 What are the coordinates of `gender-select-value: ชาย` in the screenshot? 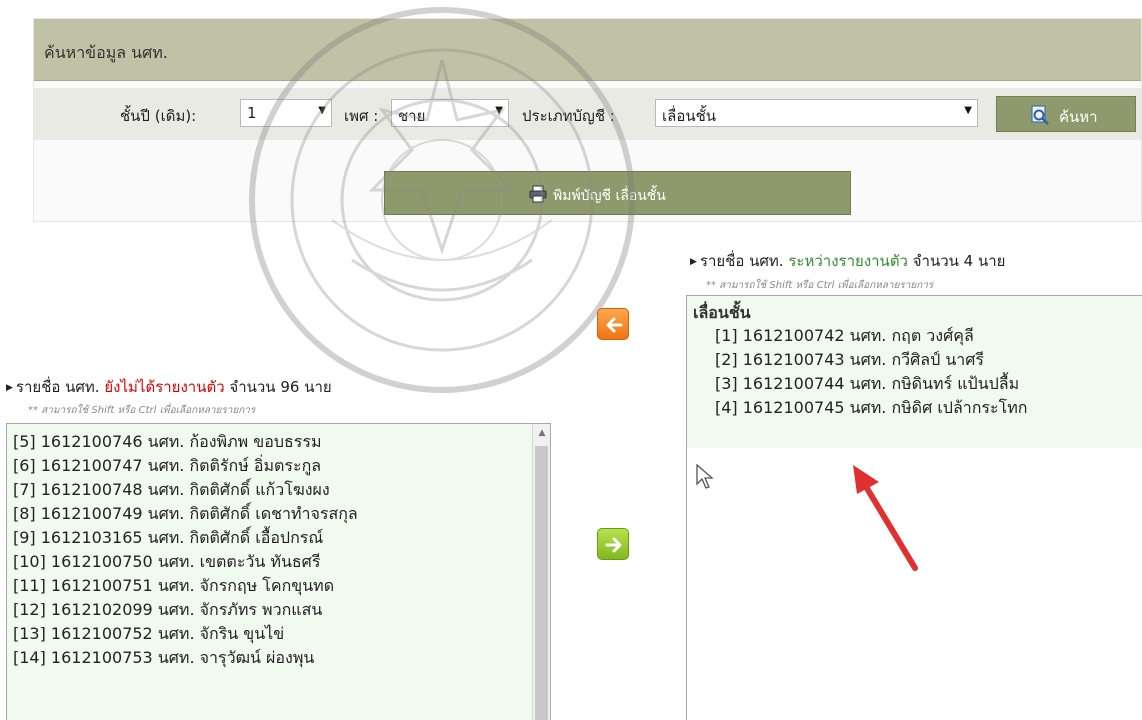 It's located at (412, 116).